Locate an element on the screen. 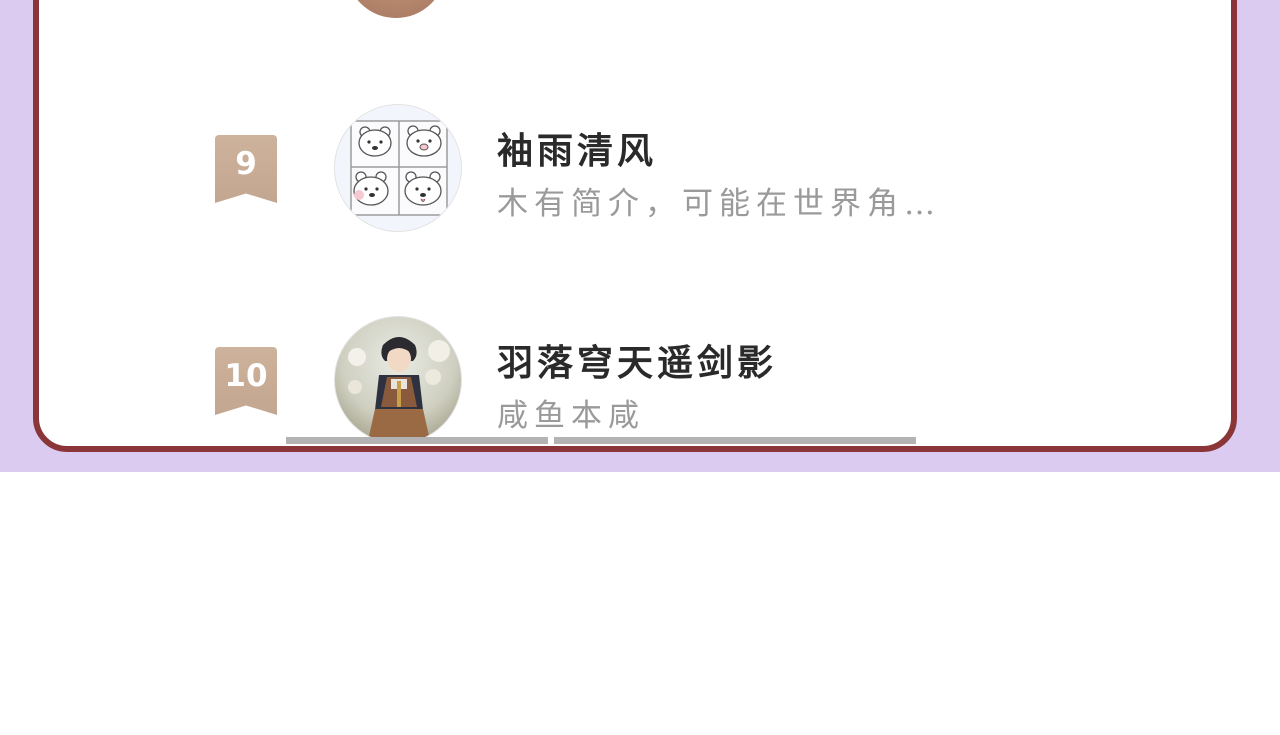 The image size is (1280, 735). rank-number: 10 is located at coordinates (246, 376).